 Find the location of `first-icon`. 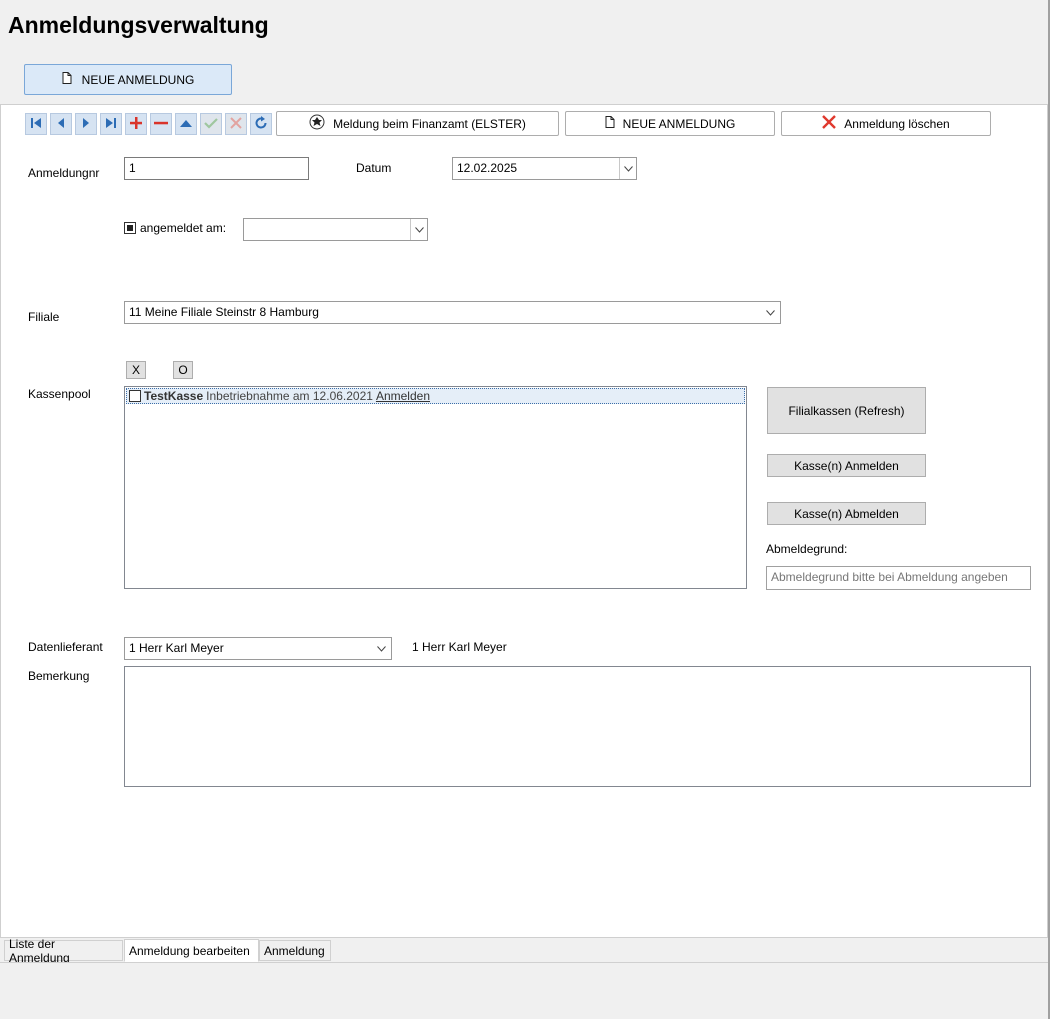

first-icon is located at coordinates (36, 124).